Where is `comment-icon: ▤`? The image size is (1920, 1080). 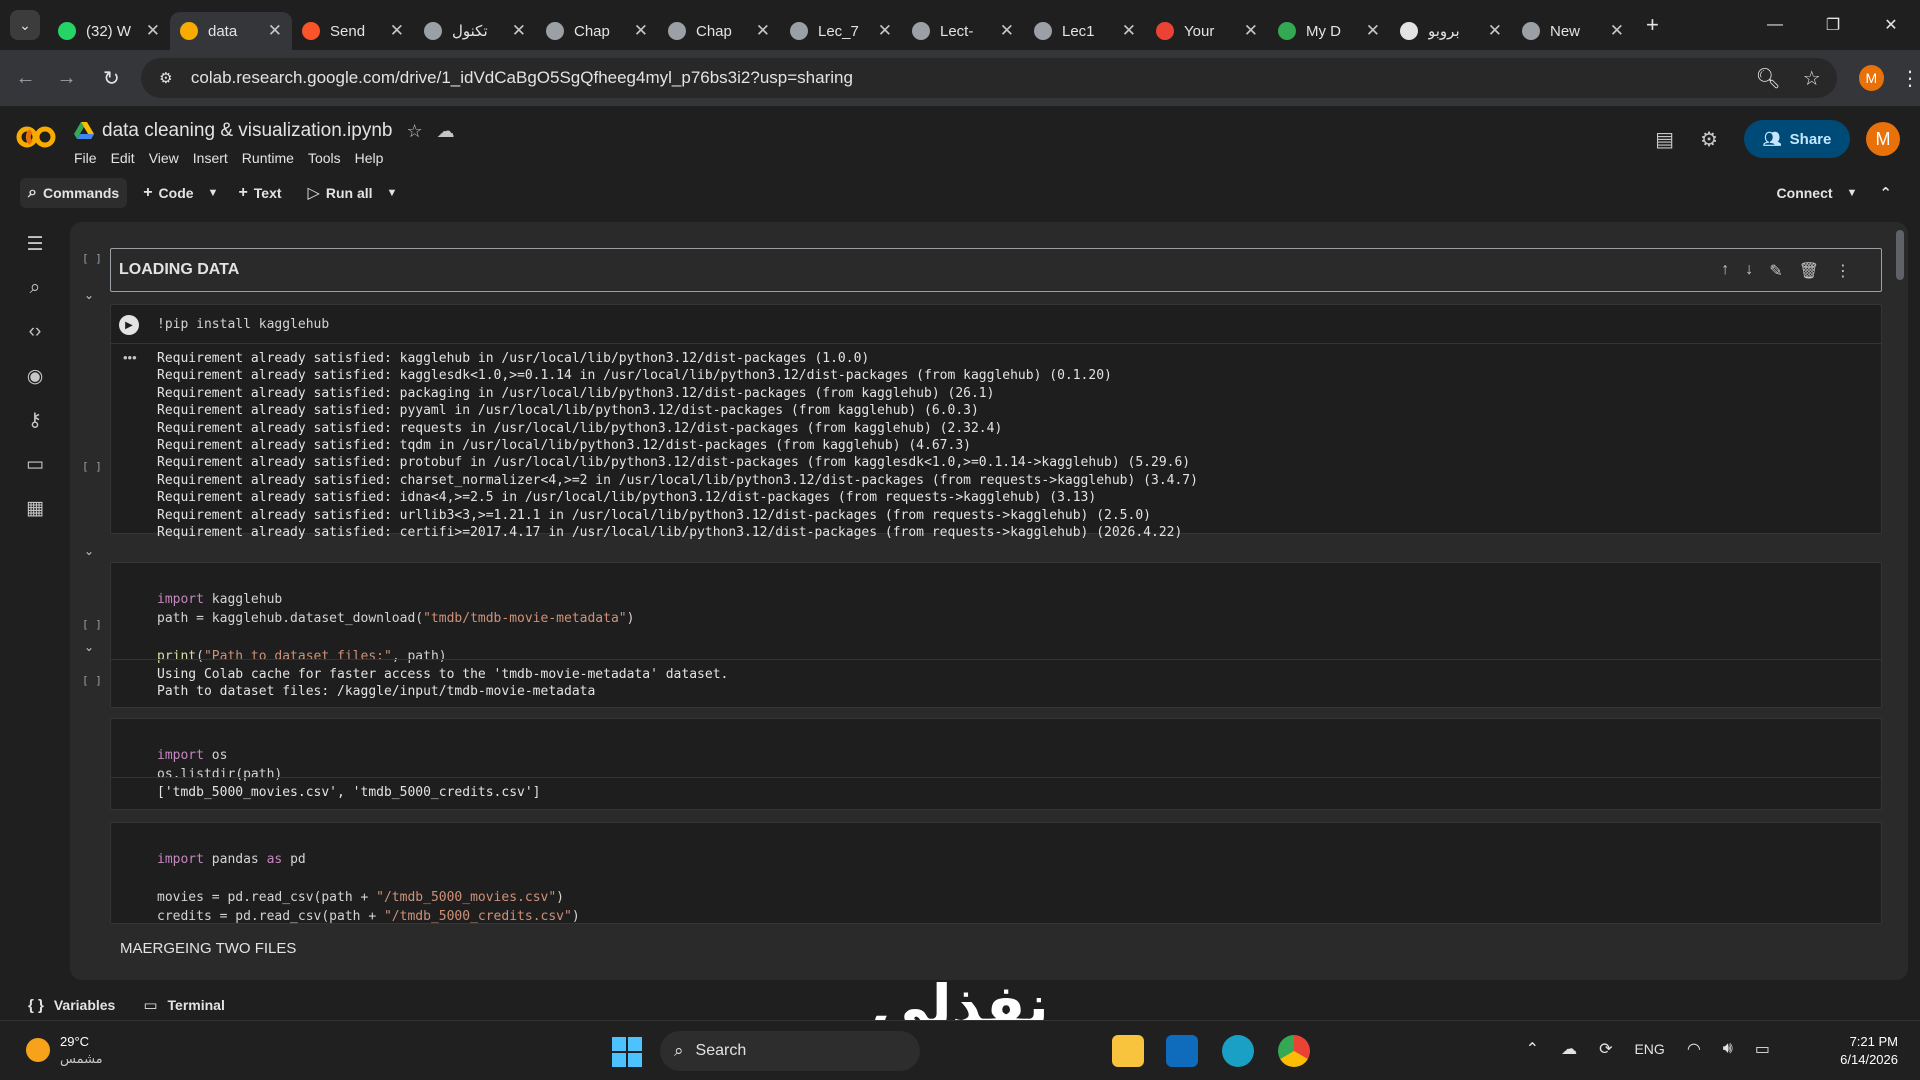
comment-icon: ▤ is located at coordinates (1664, 139).